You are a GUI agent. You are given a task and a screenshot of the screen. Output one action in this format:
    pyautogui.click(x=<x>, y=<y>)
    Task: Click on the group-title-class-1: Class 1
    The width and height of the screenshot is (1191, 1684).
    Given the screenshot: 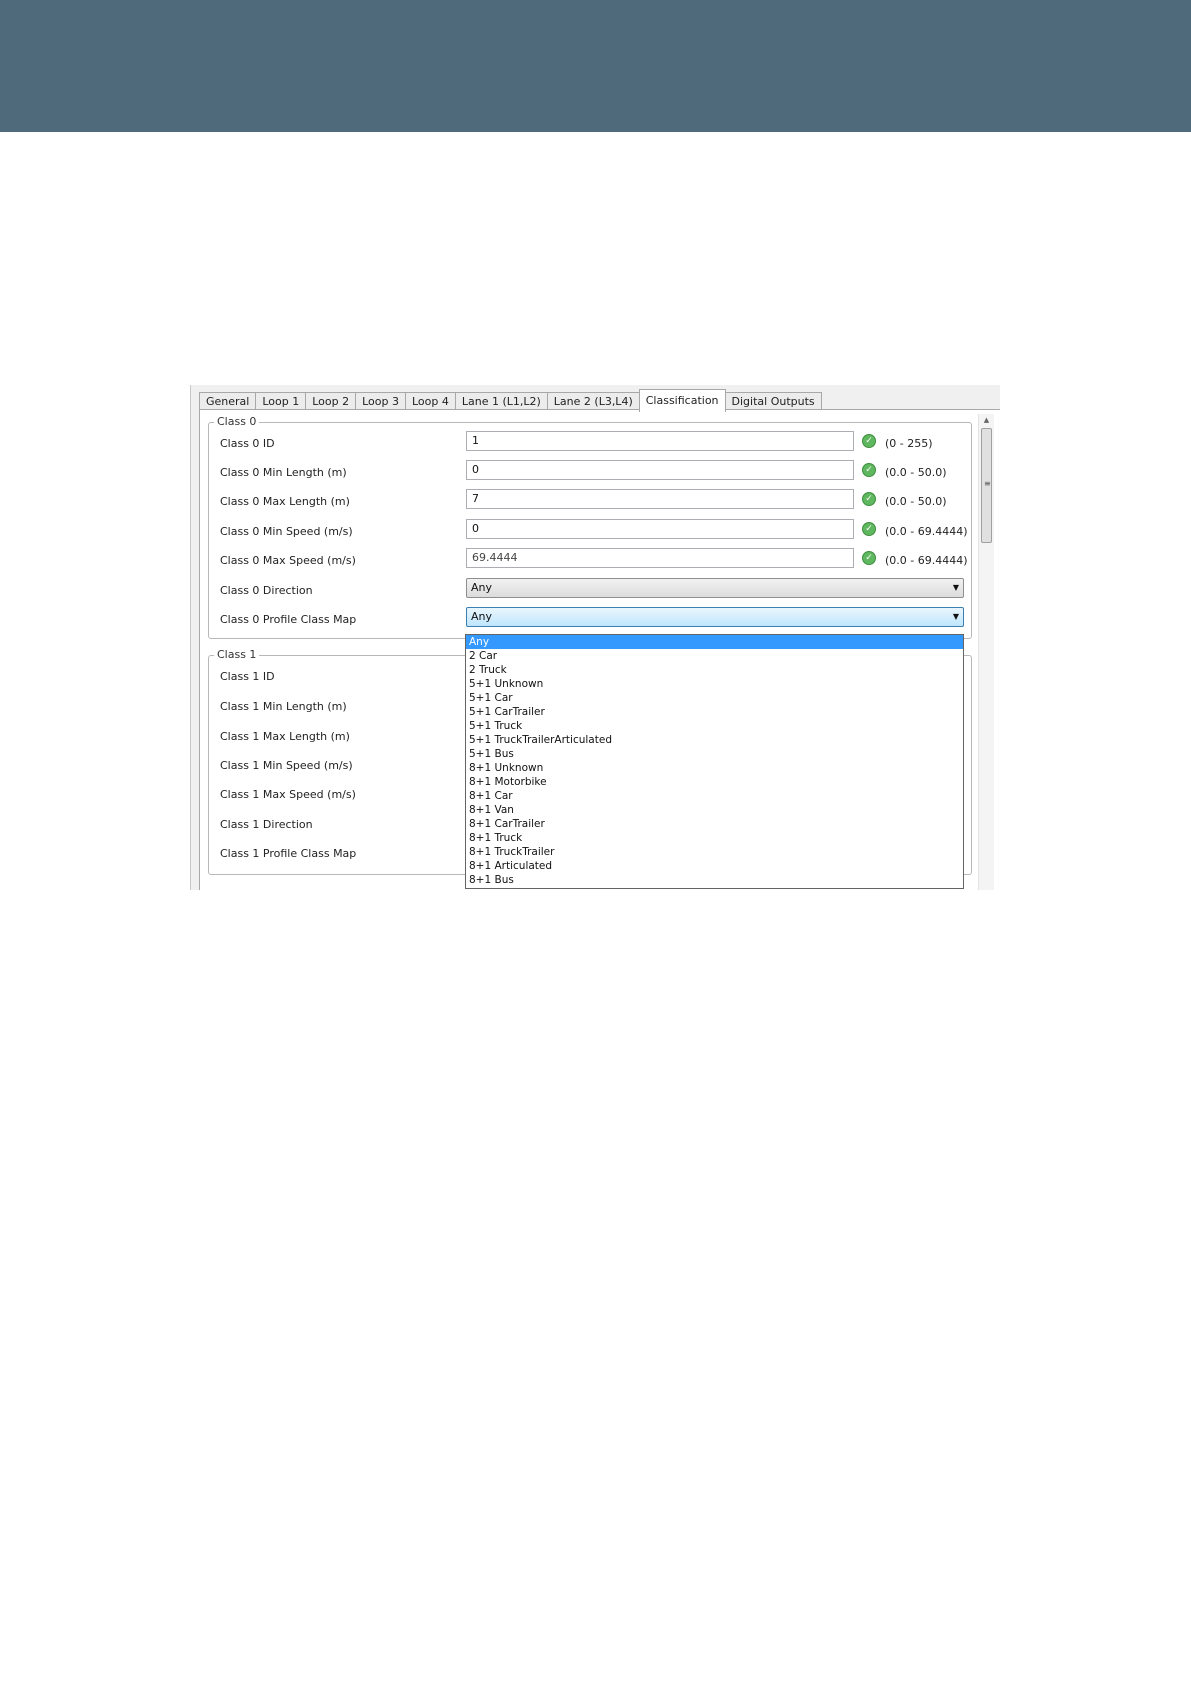 What is the action you would take?
    pyautogui.click(x=237, y=654)
    